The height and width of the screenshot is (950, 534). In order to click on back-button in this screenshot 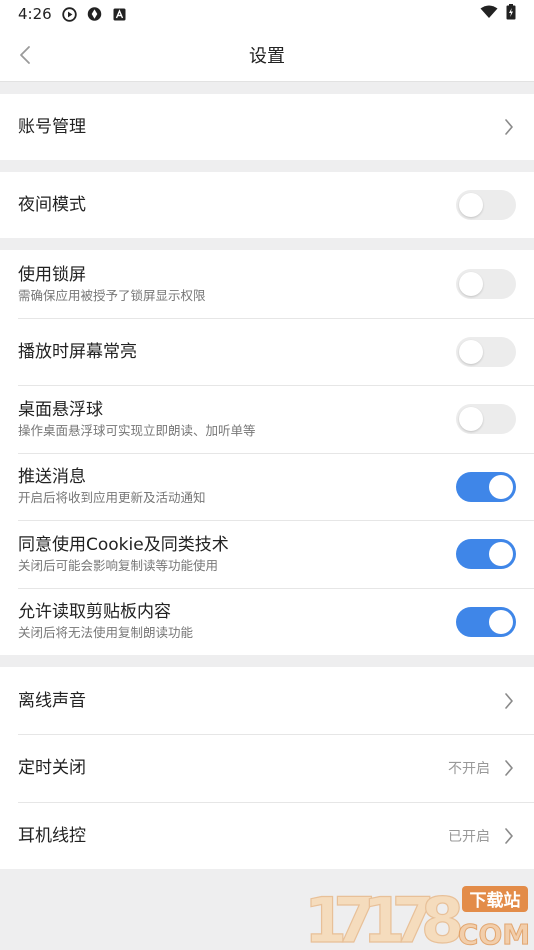, I will do `click(25, 55)`.